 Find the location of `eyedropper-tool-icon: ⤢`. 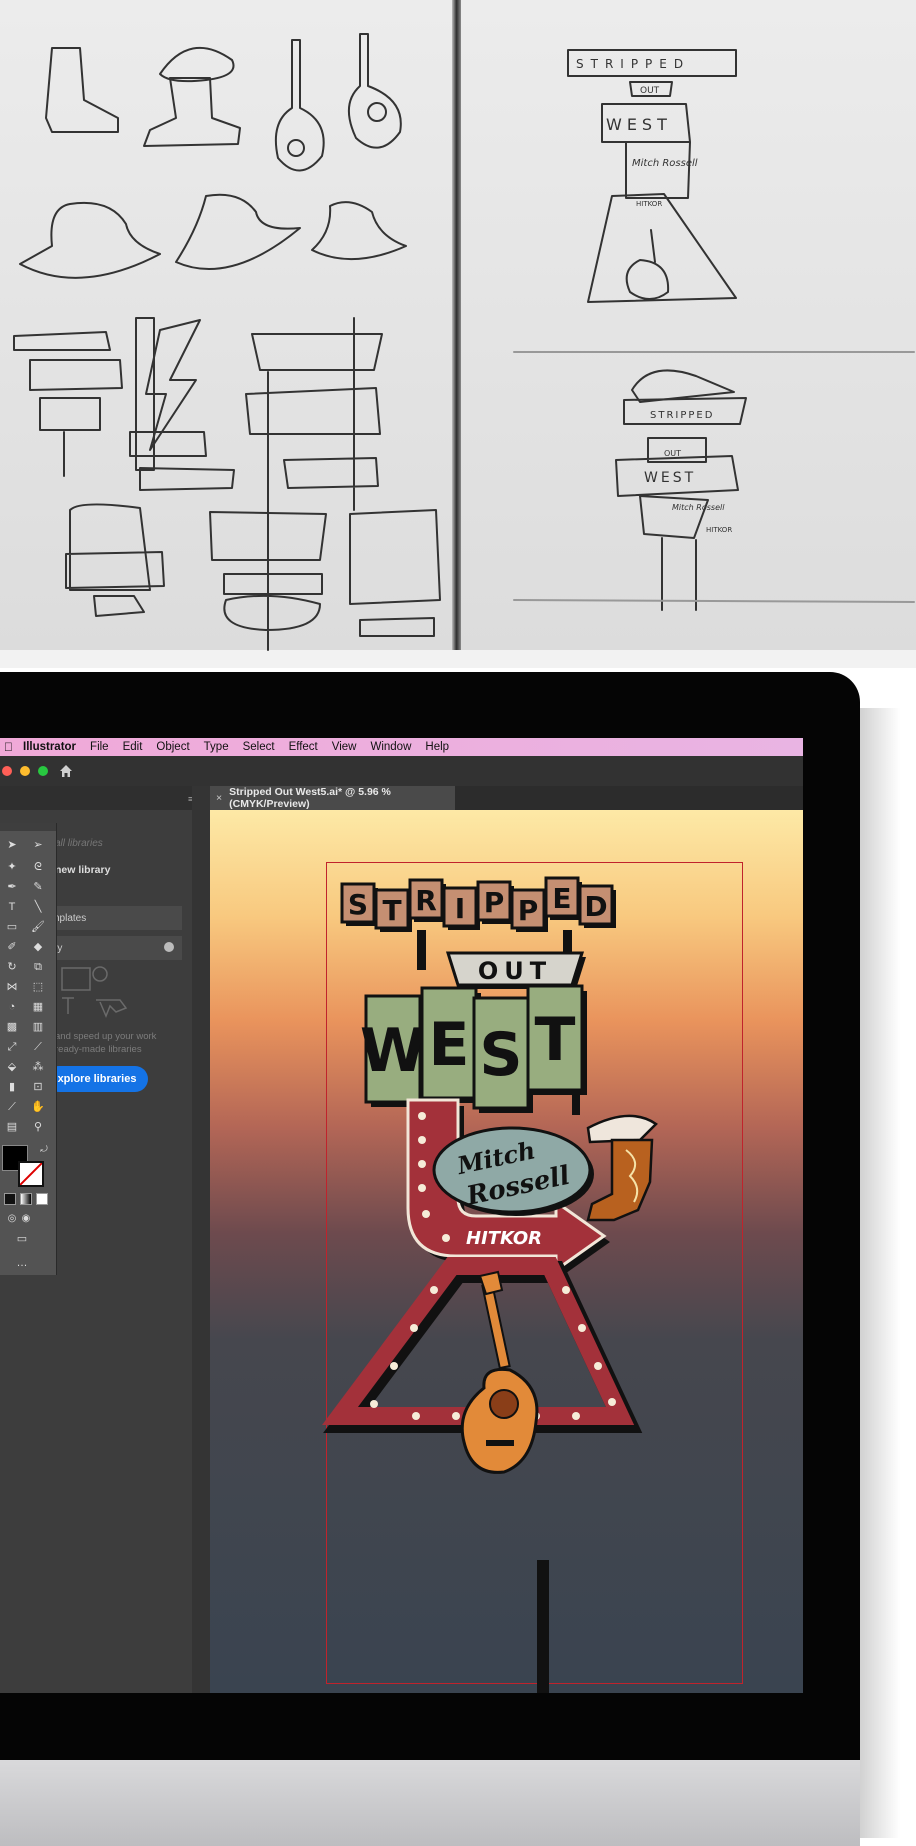

eyedropper-tool-icon: ⤢ is located at coordinates (12, 1047).